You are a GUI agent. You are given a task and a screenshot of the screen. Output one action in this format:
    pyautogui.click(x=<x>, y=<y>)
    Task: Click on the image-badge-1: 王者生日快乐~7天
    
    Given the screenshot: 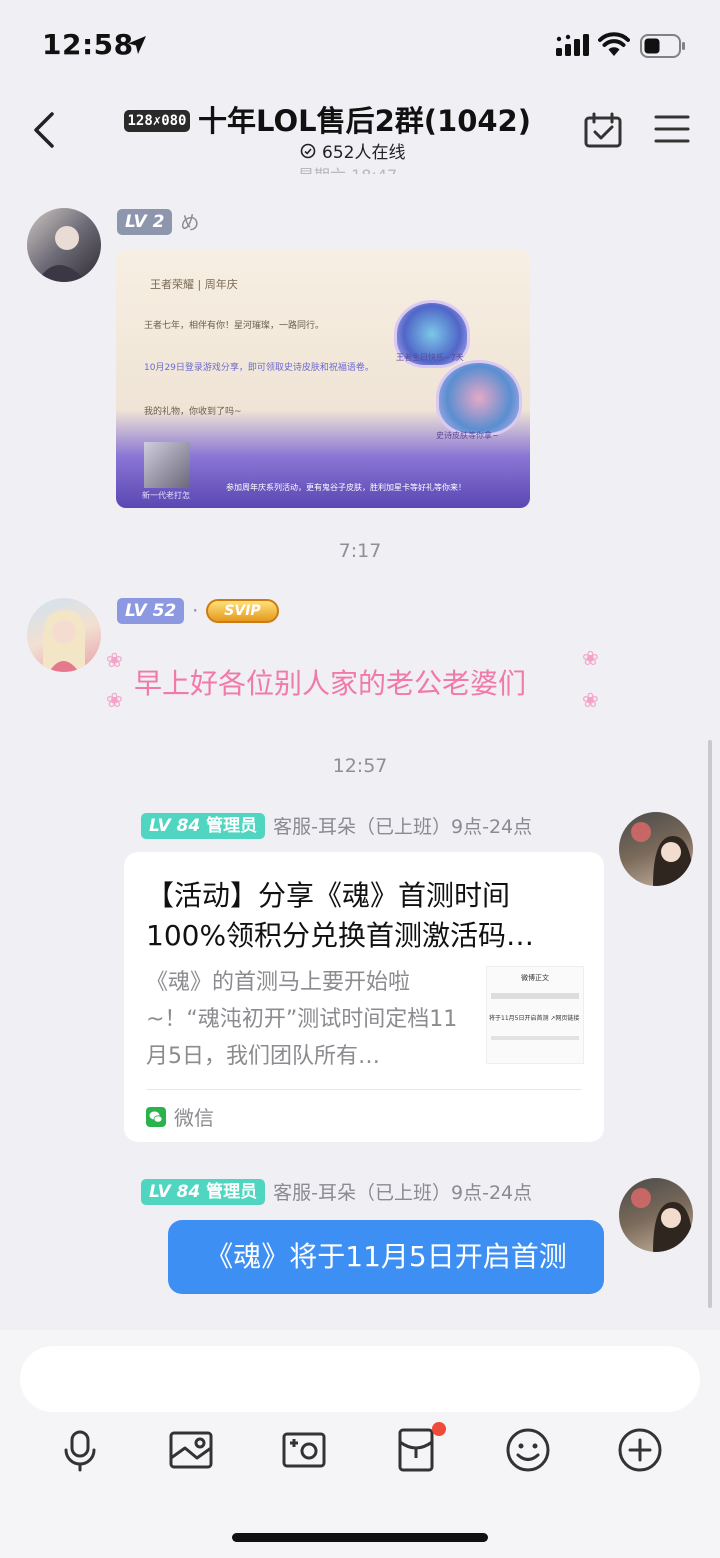 What is the action you would take?
    pyautogui.click(x=430, y=357)
    